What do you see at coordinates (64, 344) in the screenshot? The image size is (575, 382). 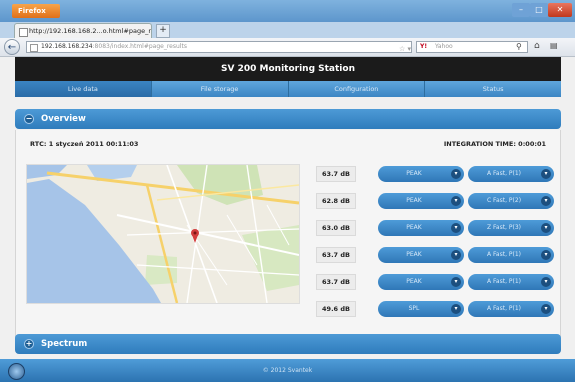 I see `spectrum-heading: Spectrum` at bounding box center [64, 344].